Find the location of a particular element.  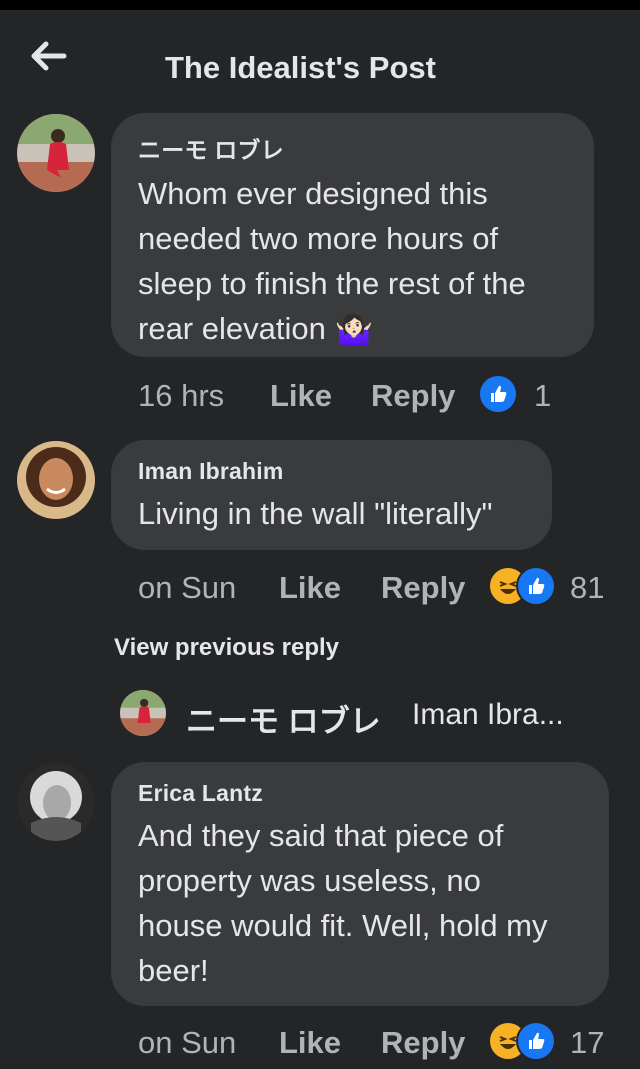

arrow-left-icon is located at coordinates (49, 56).